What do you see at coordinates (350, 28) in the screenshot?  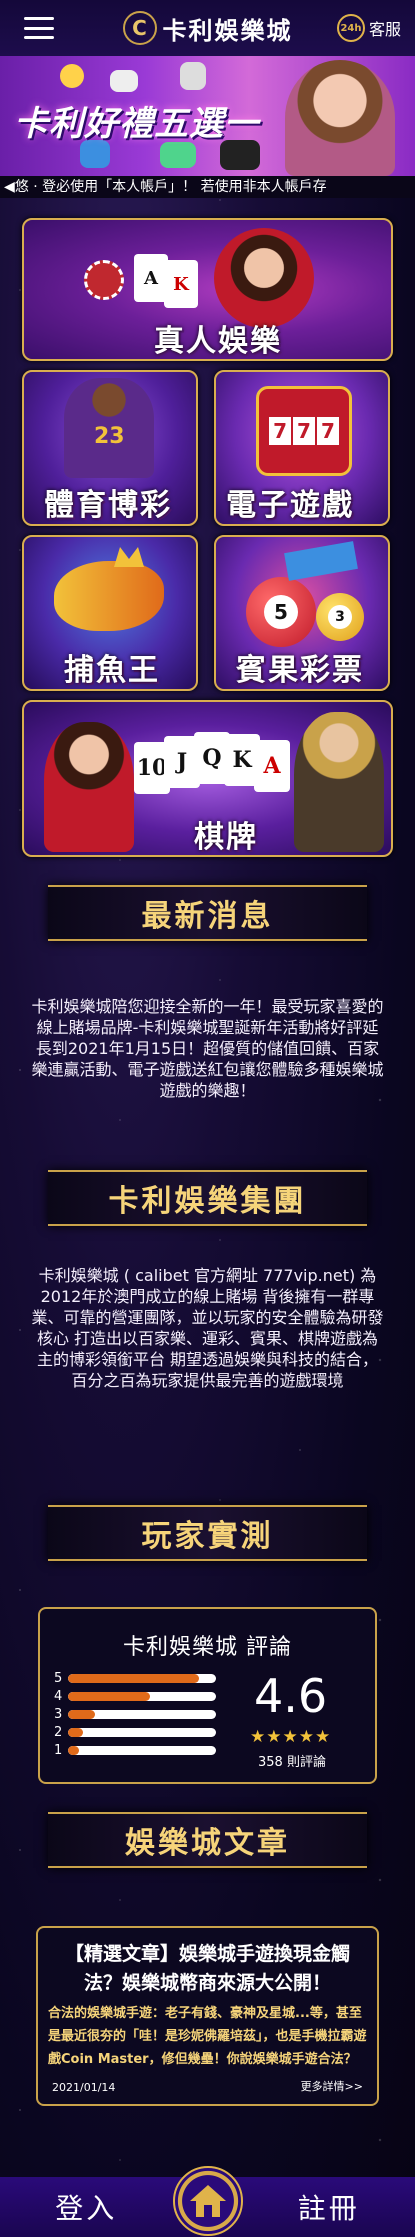 I see `headset-icon: 24h` at bounding box center [350, 28].